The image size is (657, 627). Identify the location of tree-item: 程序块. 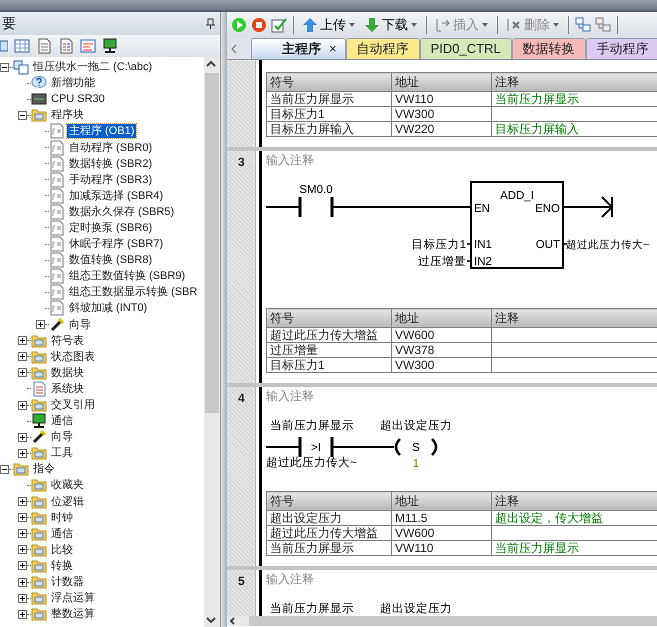
(67, 115).